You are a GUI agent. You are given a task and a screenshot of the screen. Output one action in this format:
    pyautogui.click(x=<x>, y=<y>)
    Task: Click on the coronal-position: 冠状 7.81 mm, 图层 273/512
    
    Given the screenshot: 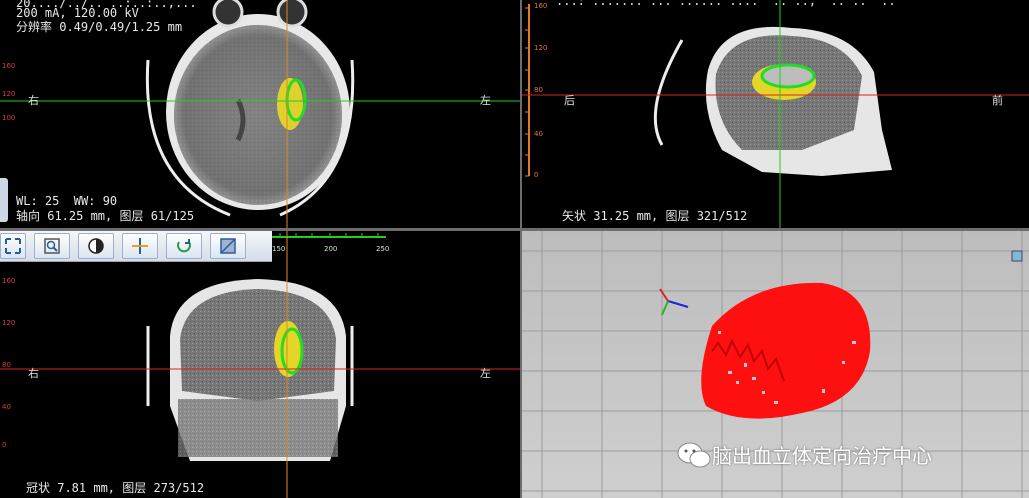 What is the action you would take?
    pyautogui.click(x=115, y=488)
    